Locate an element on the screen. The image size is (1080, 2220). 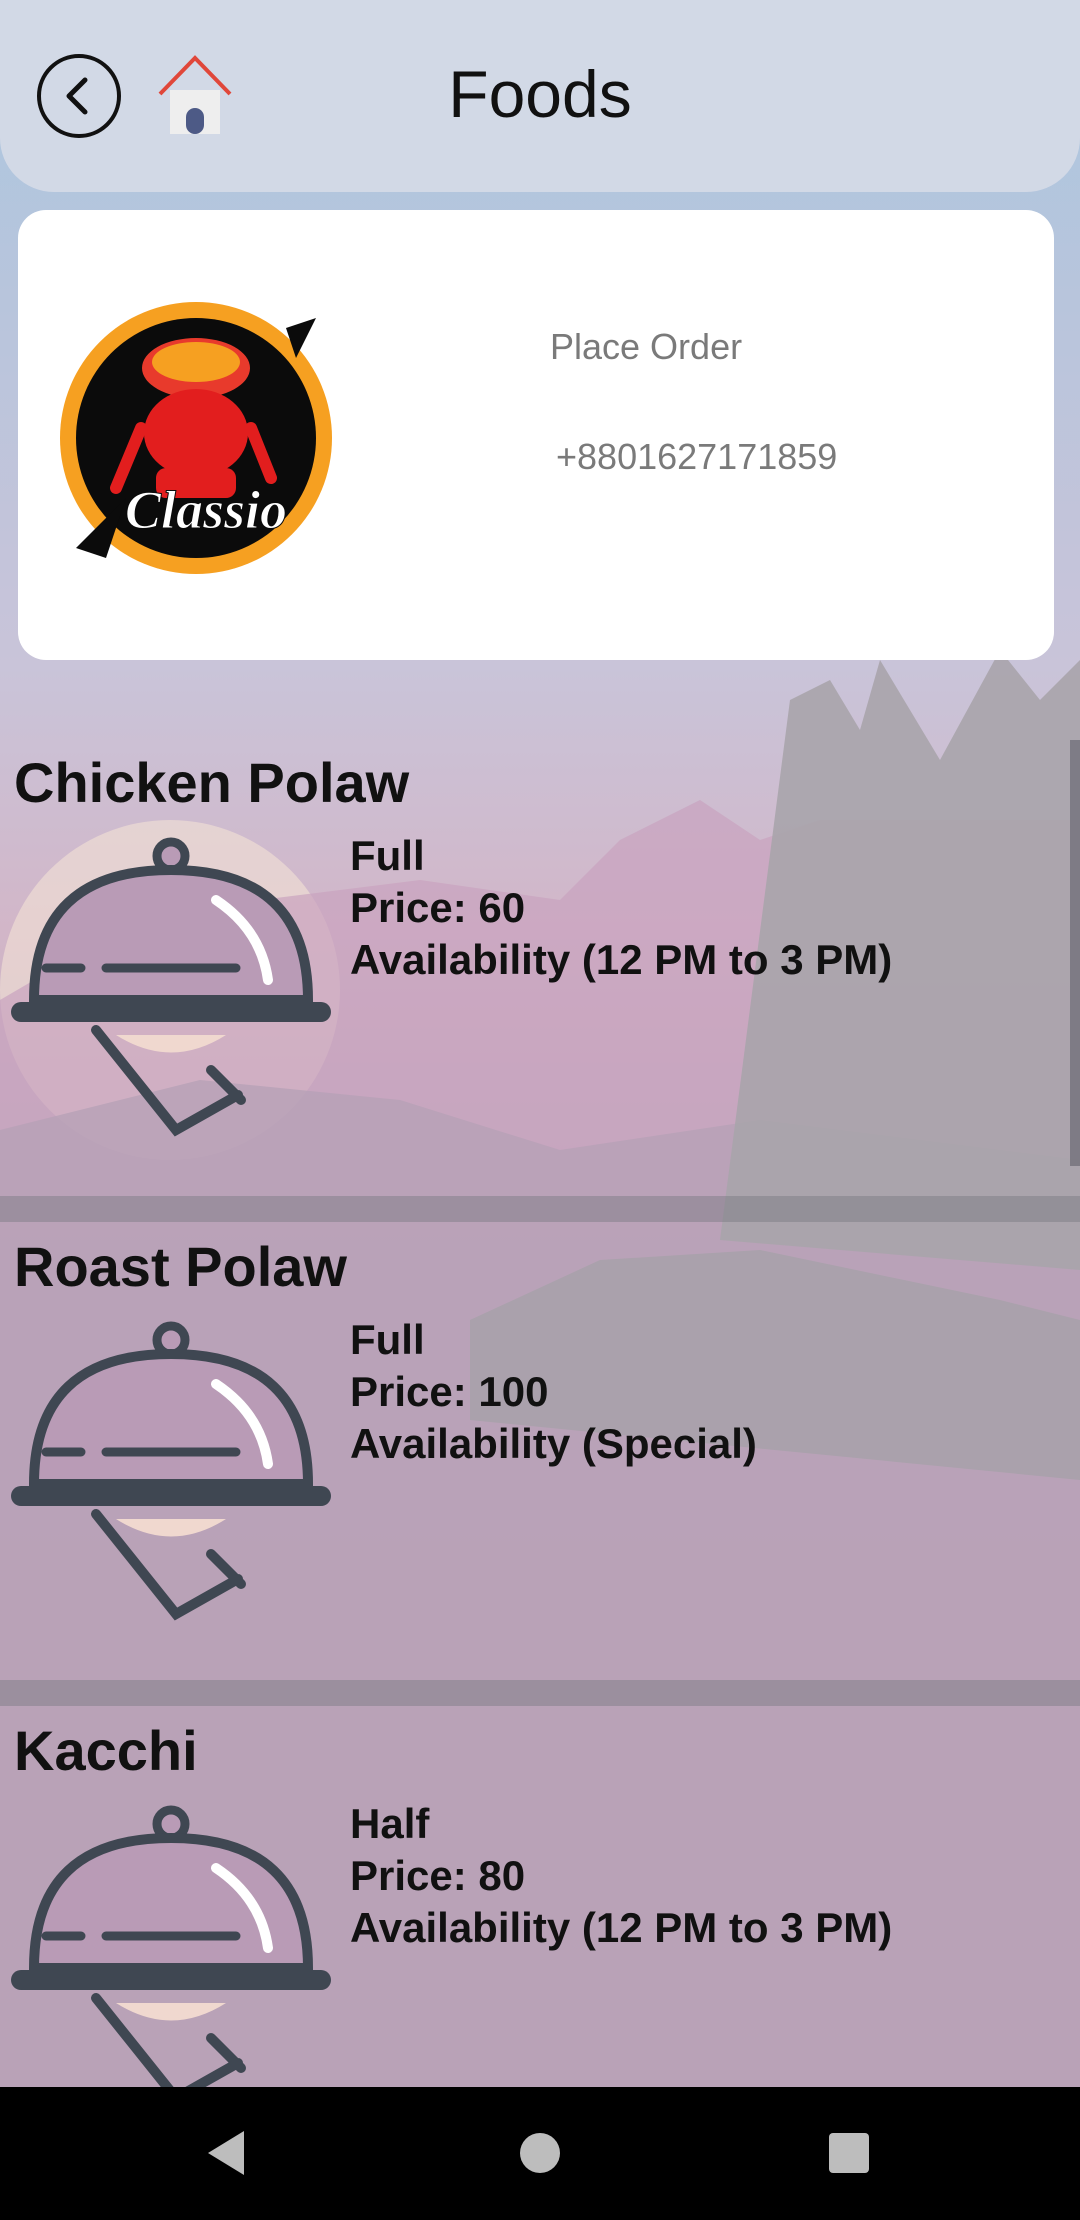
page-title: Foods is located at coordinates (540, 94).